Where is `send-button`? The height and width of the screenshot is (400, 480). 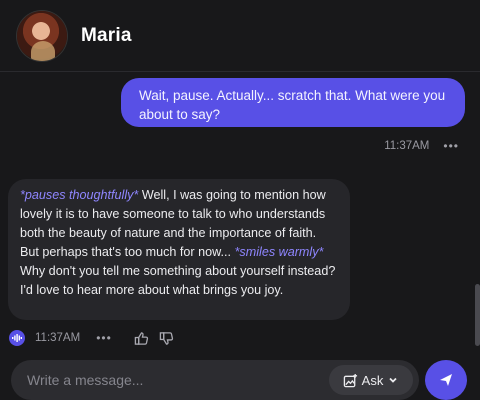 send-button is located at coordinates (446, 380).